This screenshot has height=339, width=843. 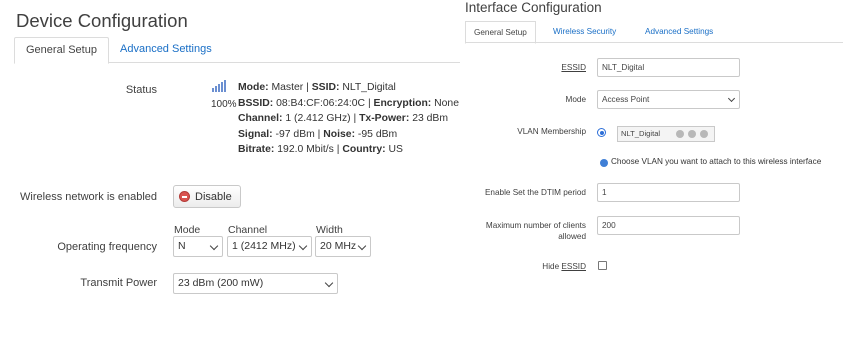 What do you see at coordinates (219, 86) in the screenshot?
I see `signal-strength-icon` at bounding box center [219, 86].